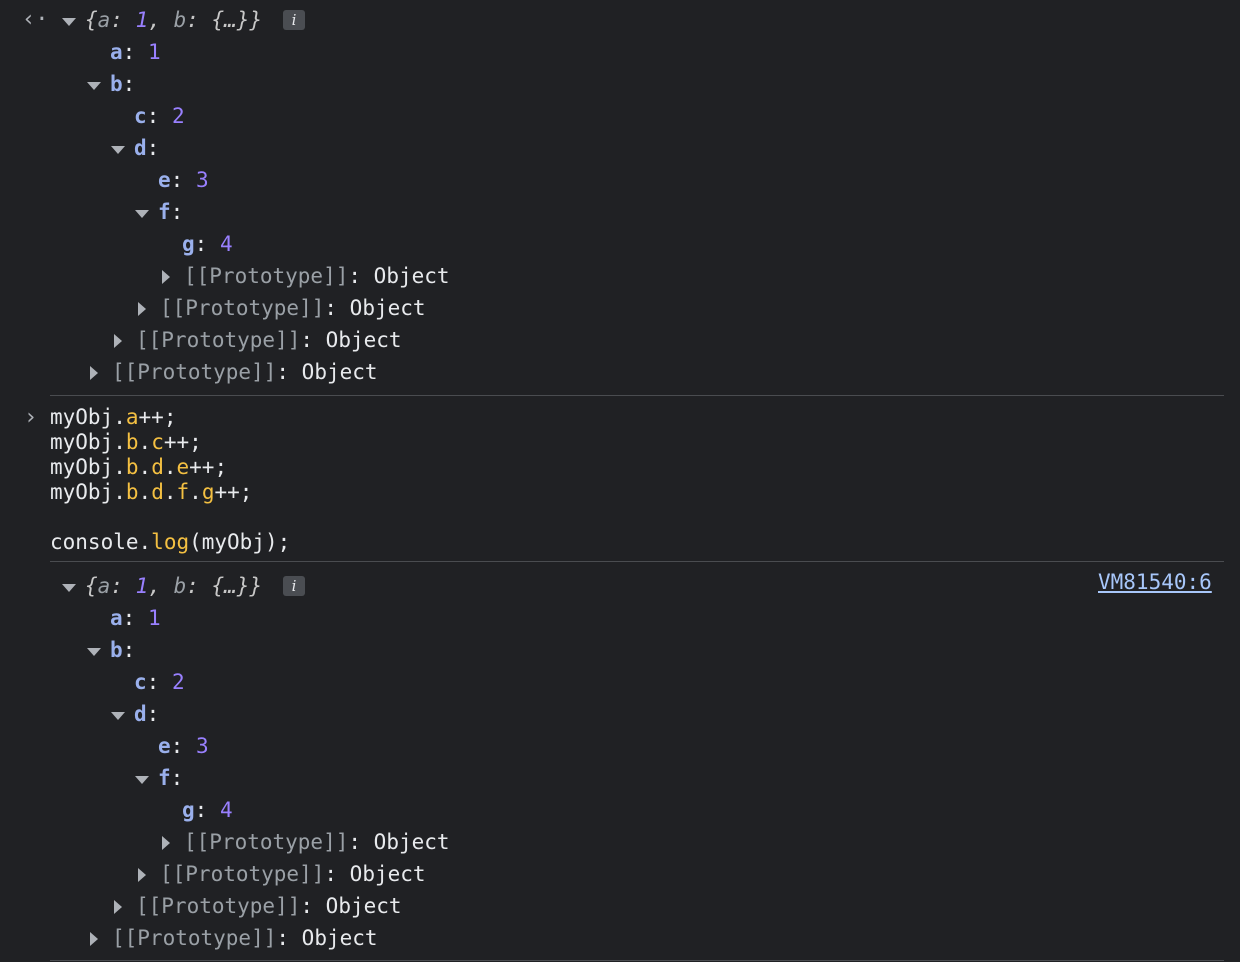 This screenshot has width=1240, height=962. I want to click on code-line-1: myObj.a++;, so click(113, 417).